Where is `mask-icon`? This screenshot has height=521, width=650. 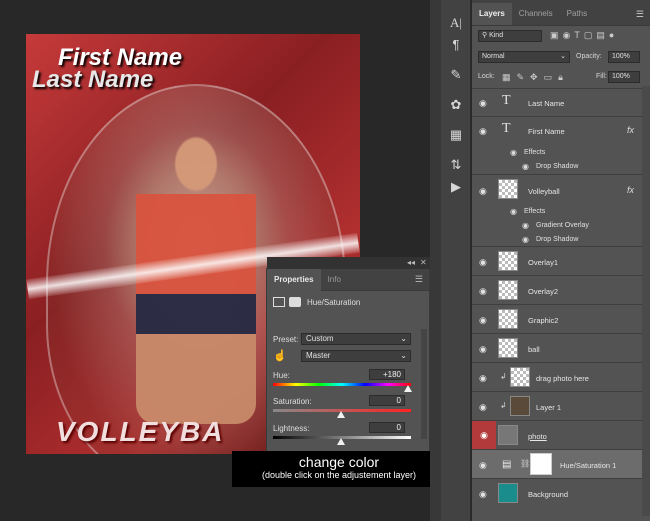 mask-icon is located at coordinates (295, 302).